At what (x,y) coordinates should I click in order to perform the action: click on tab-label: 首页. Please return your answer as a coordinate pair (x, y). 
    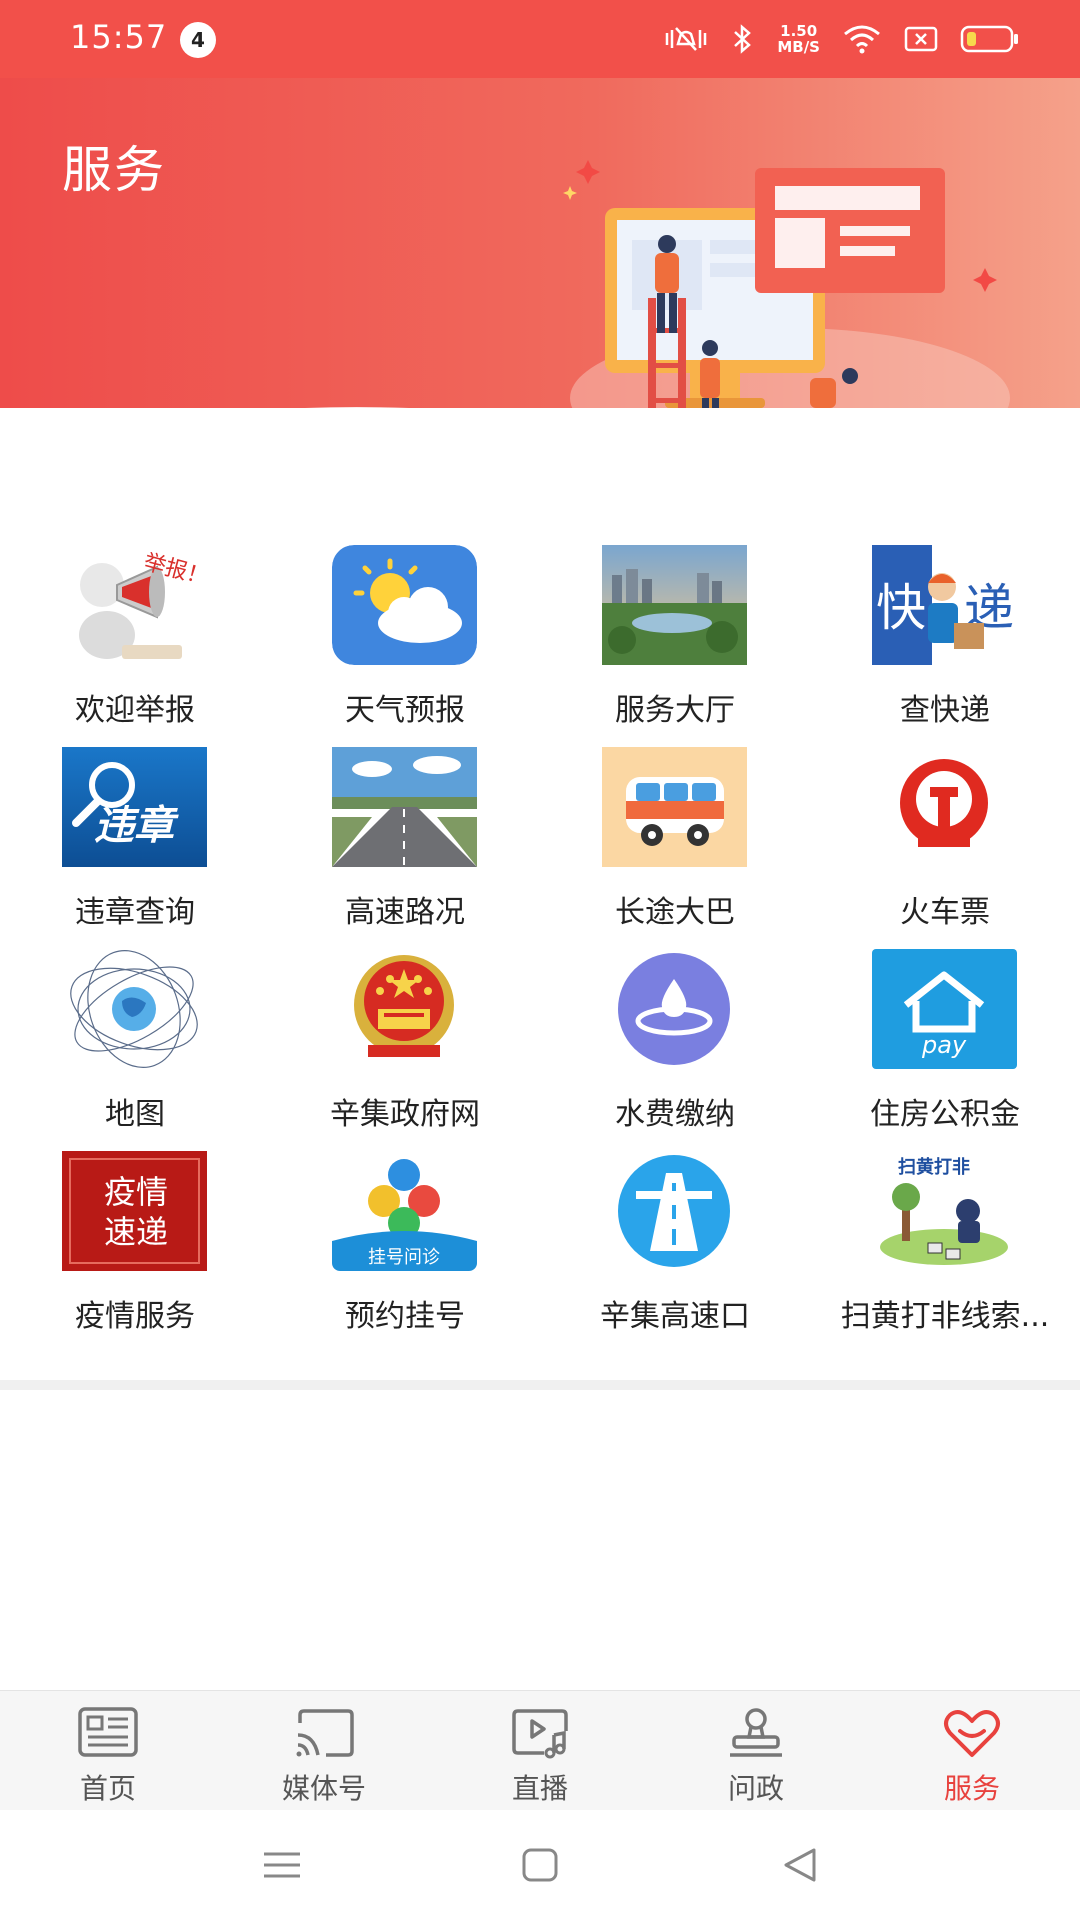
    Looking at the image, I should click on (107, 1788).